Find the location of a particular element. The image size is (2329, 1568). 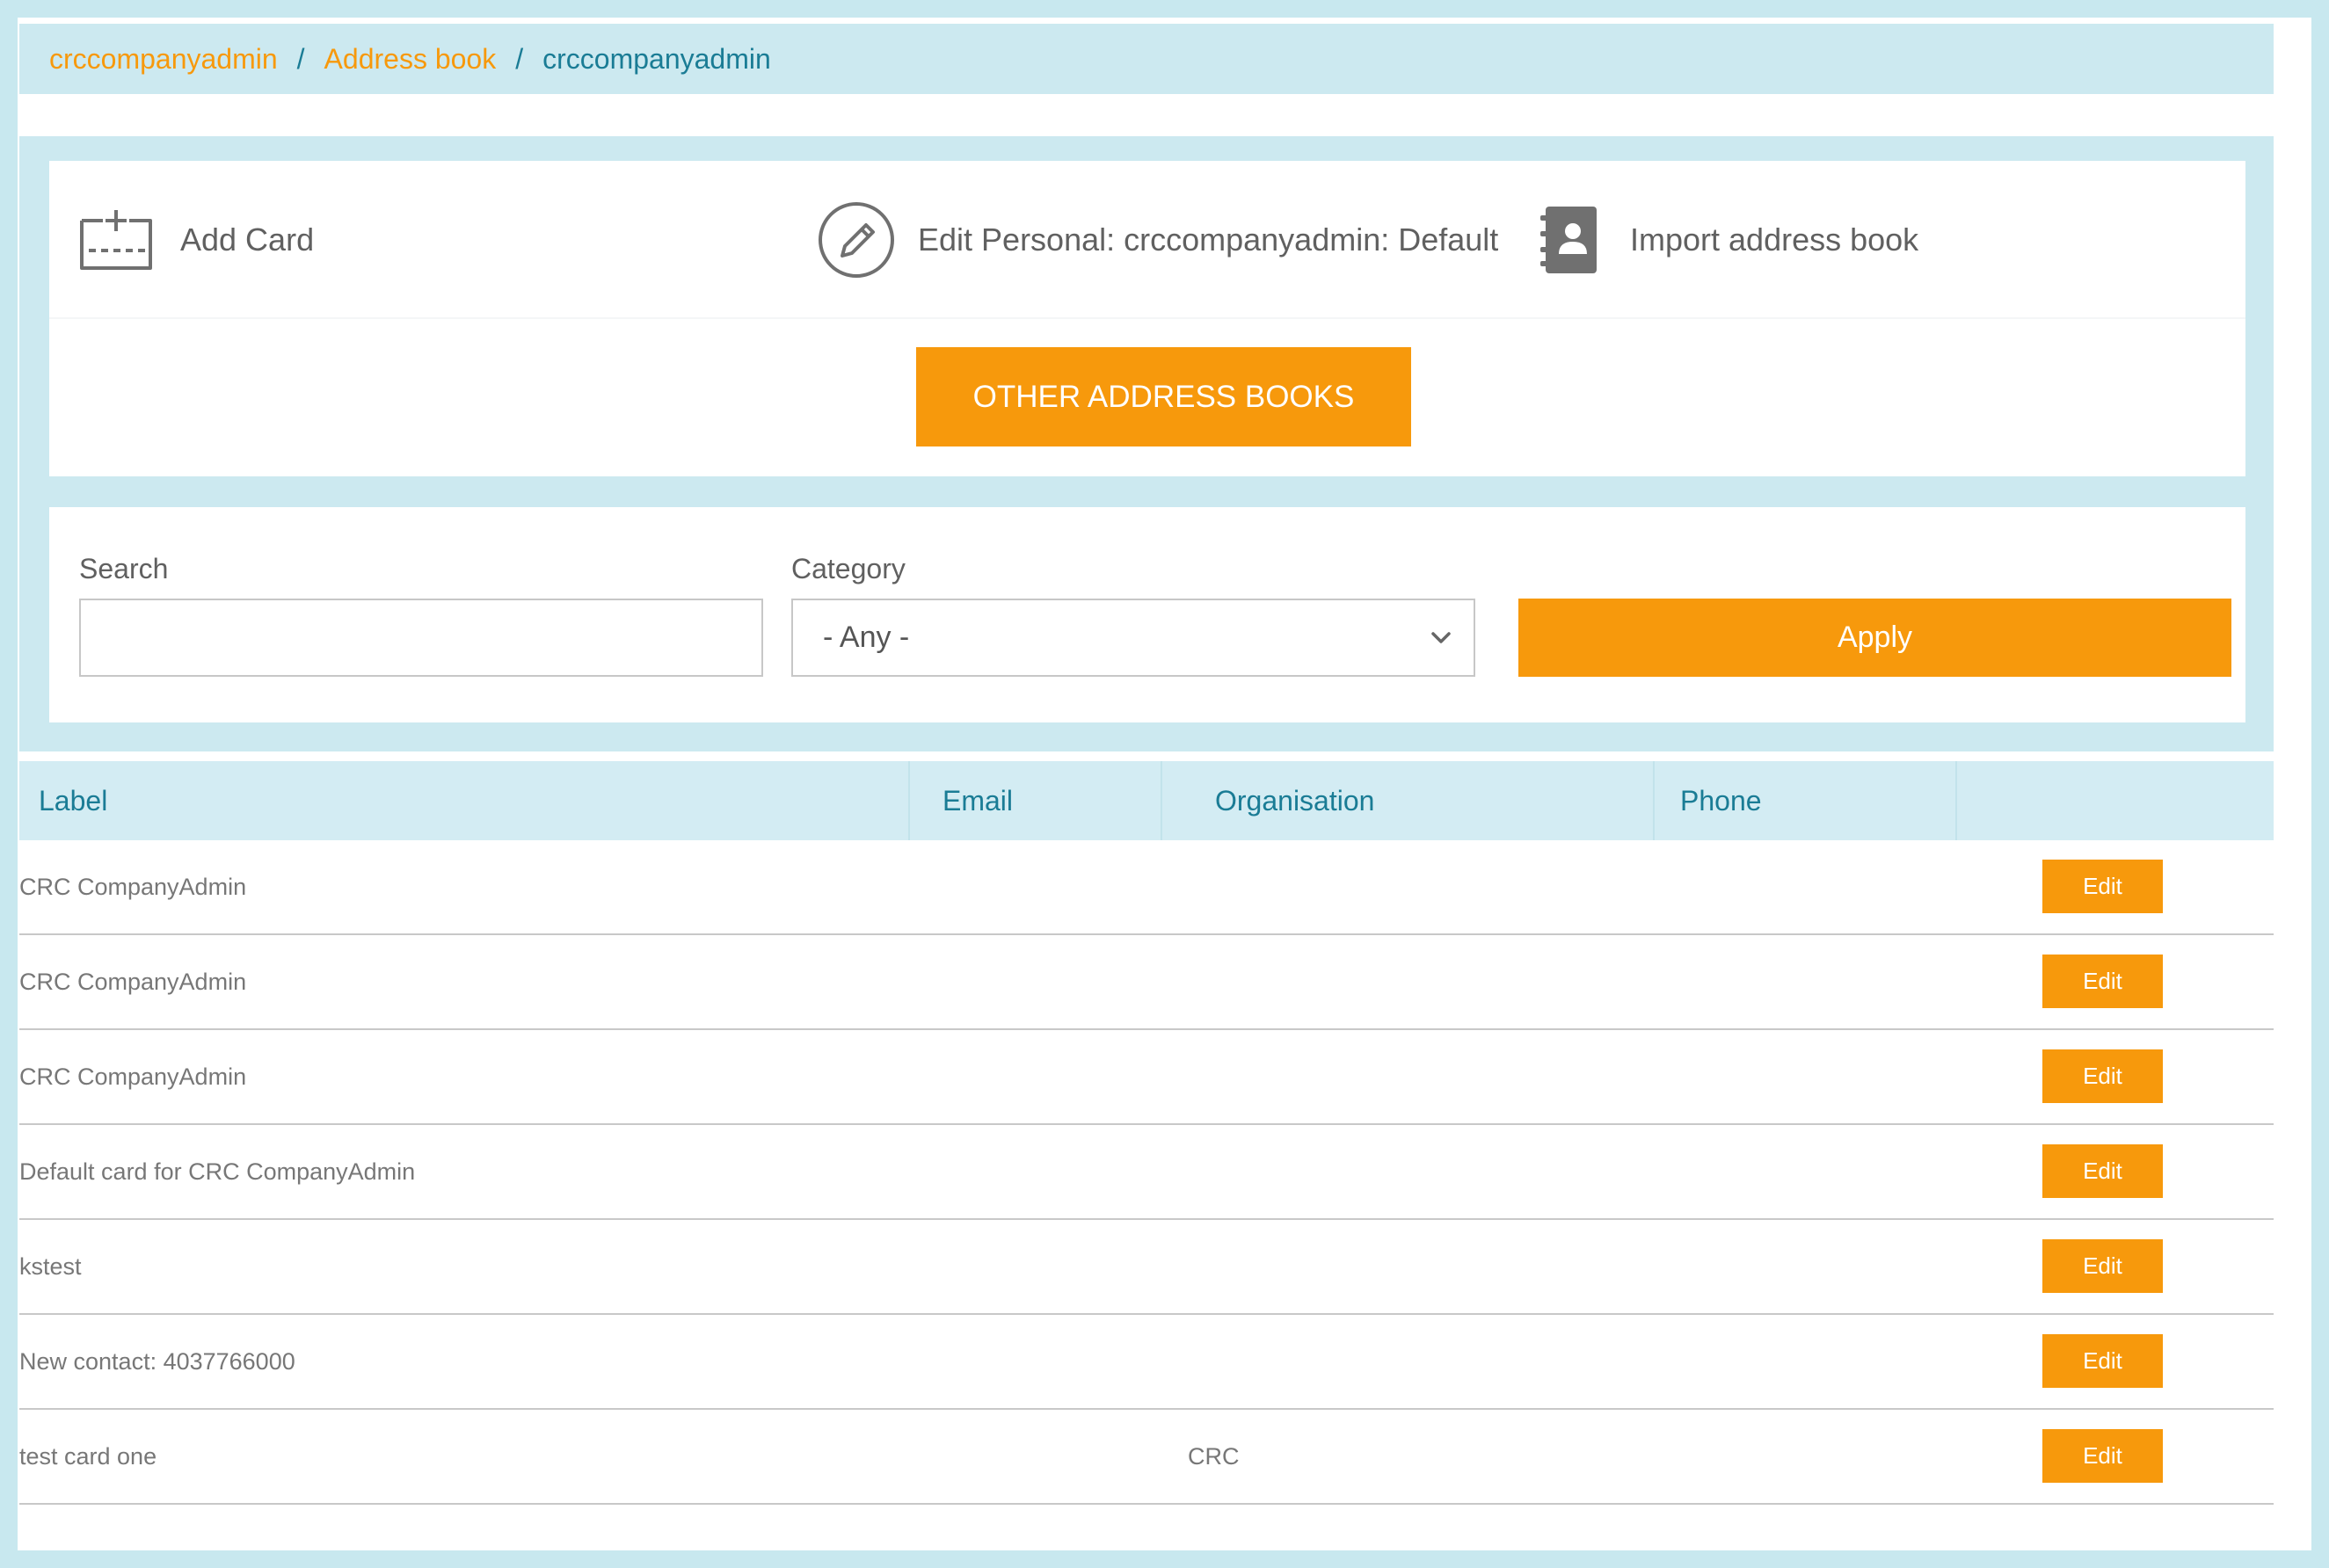

chevron-down-icon is located at coordinates (1441, 642).